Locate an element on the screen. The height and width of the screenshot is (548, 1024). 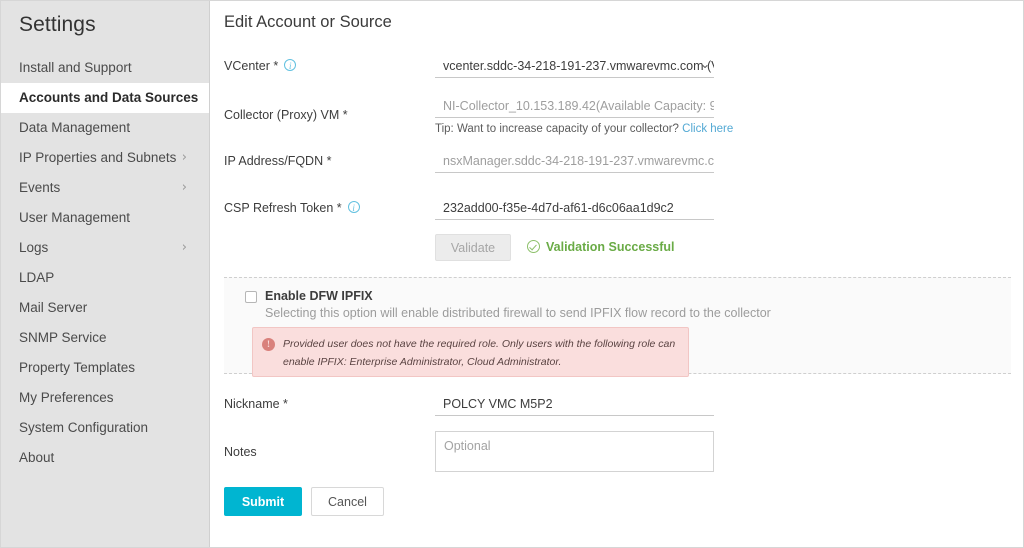
sidebar-item-label: Accounts and Data Sources is located at coordinates (109, 97).